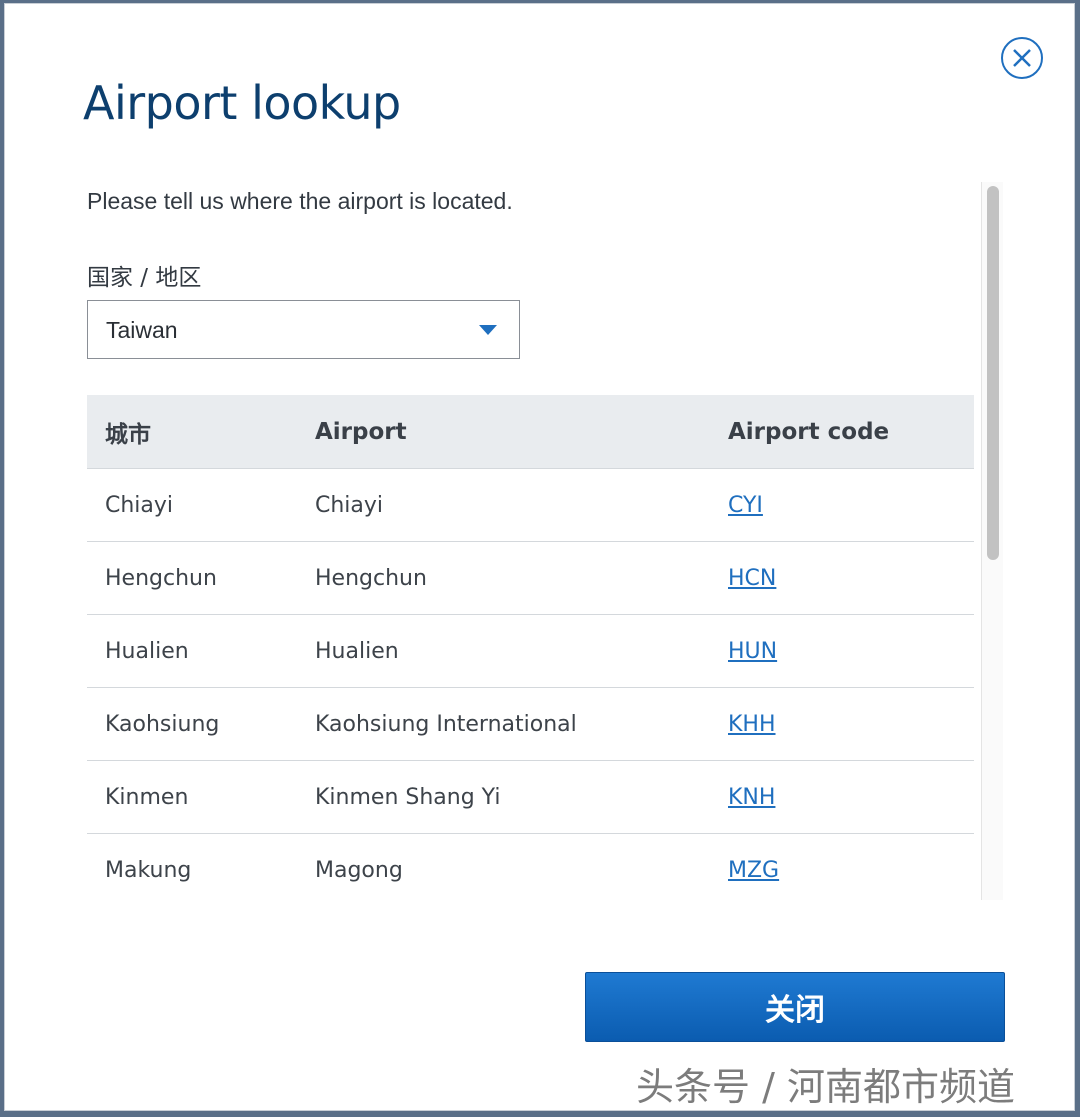  Describe the element at coordinates (795, 1007) in the screenshot. I see `close-button: 关闭` at that location.